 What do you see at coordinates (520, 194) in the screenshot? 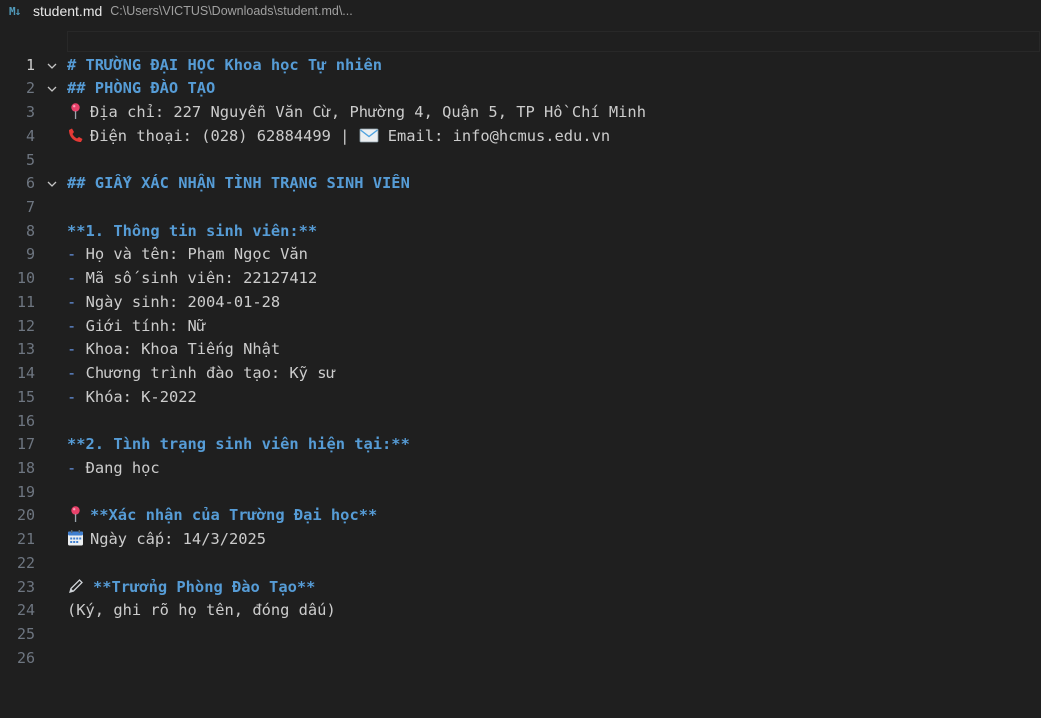
I see `editor-line: 7 ## GIẤY XÁC NHẬN TÌNH TRẠNG SINH VIÊN` at bounding box center [520, 194].